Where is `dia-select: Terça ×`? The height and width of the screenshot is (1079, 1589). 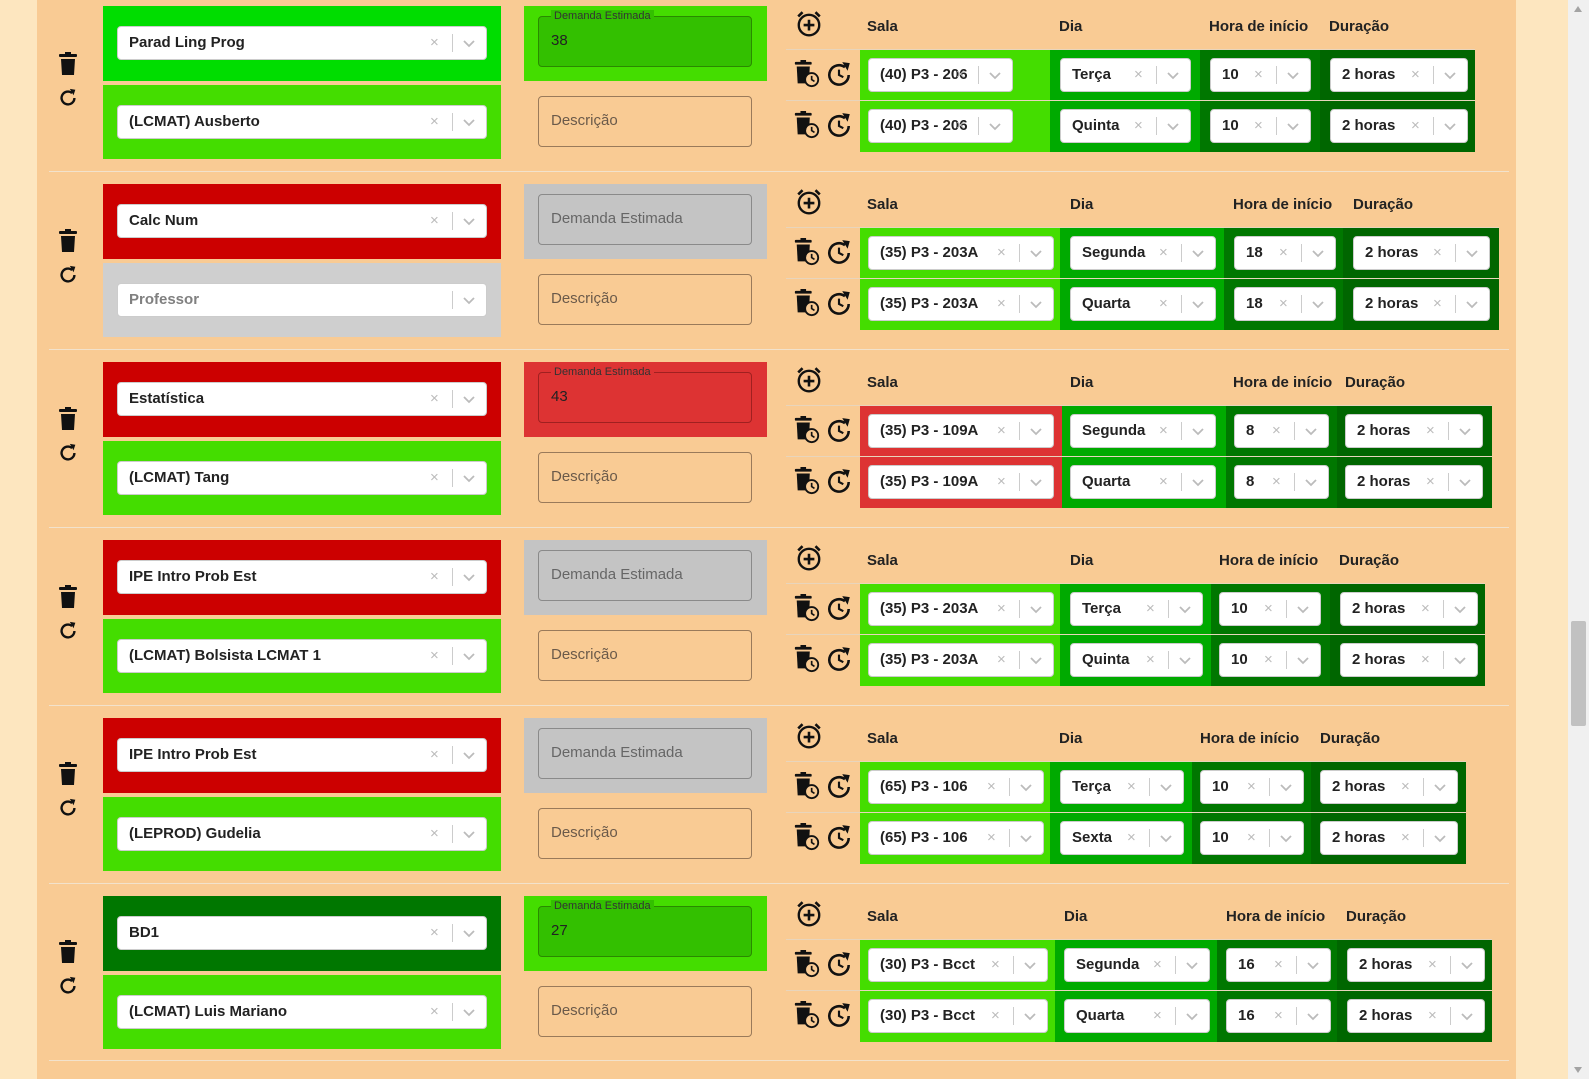 dia-select: Terça × is located at coordinates (1136, 609).